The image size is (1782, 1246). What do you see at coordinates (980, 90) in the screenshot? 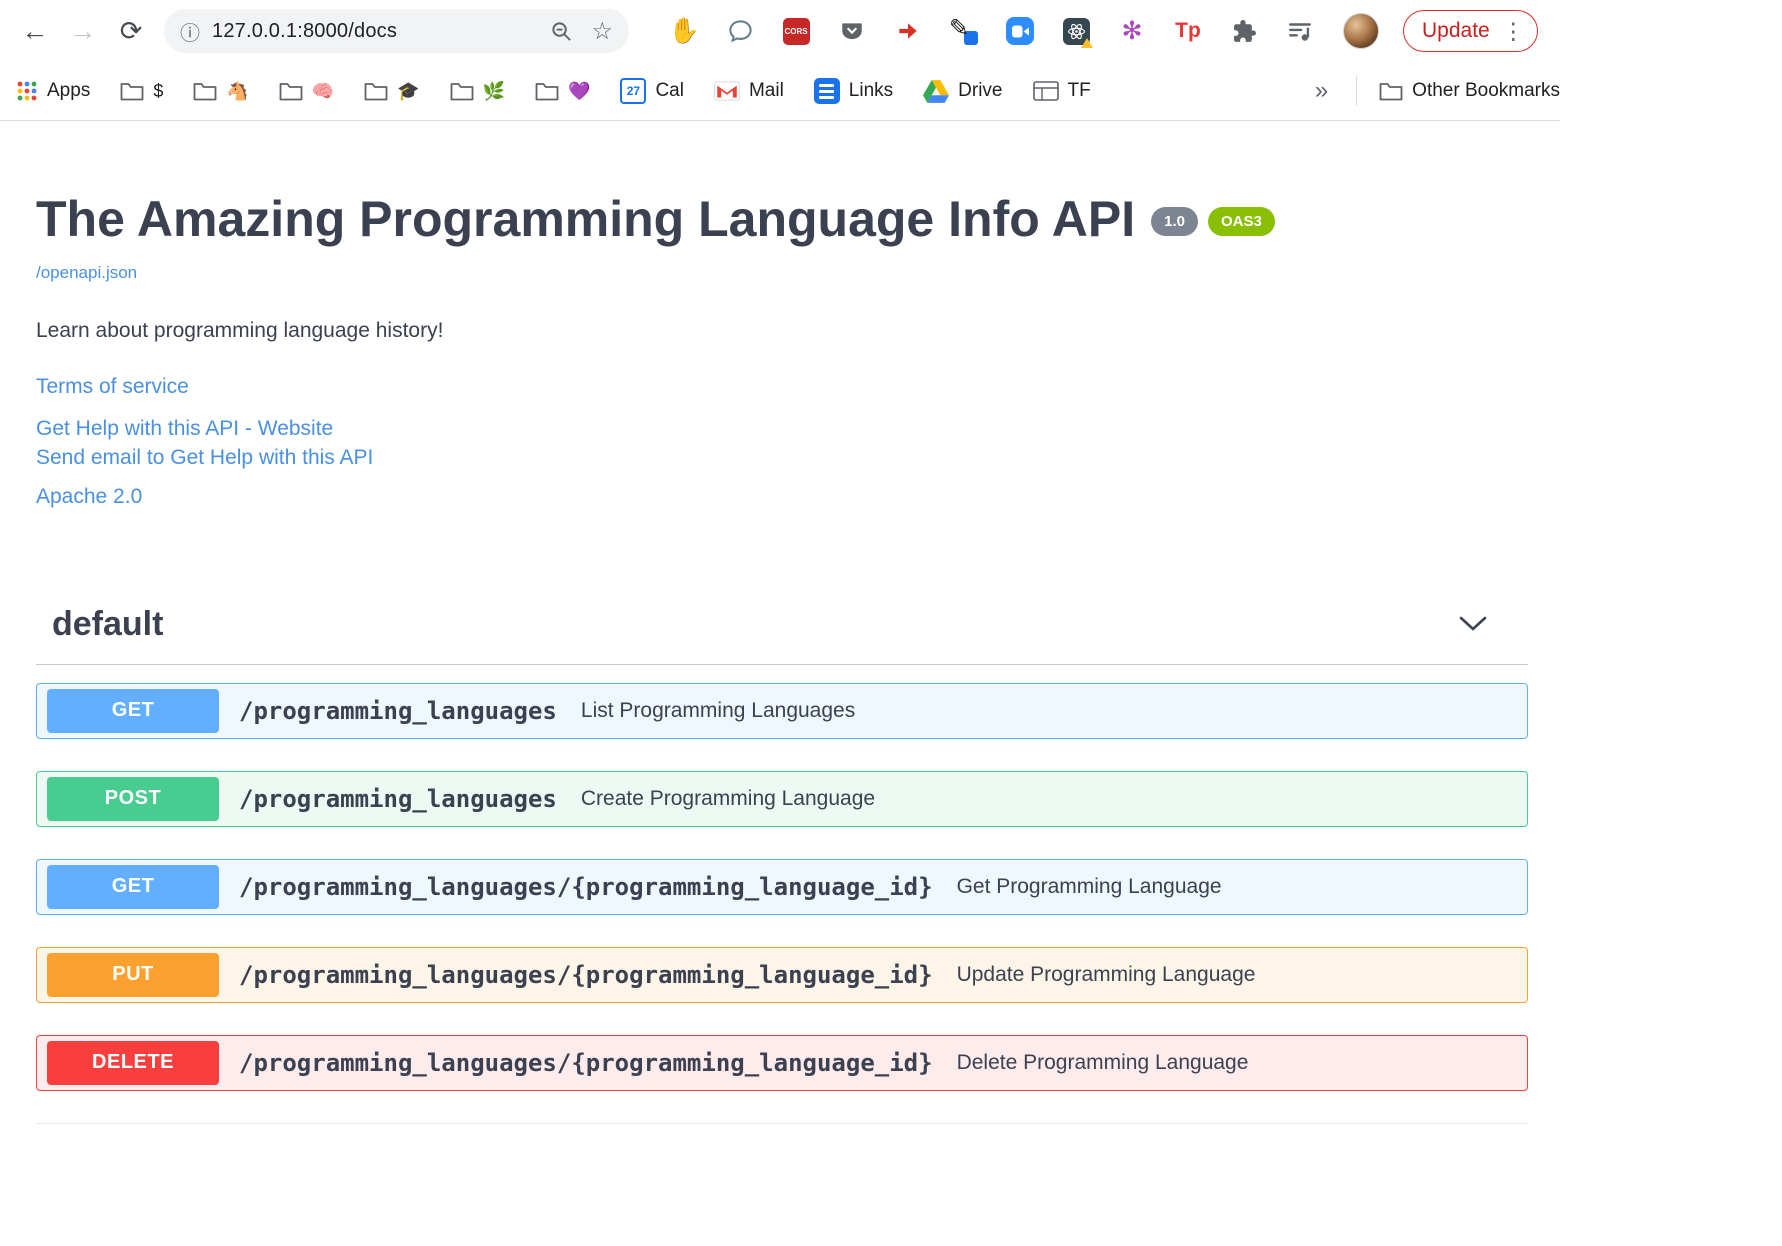
I see `bookmark-label: Drive` at bounding box center [980, 90].